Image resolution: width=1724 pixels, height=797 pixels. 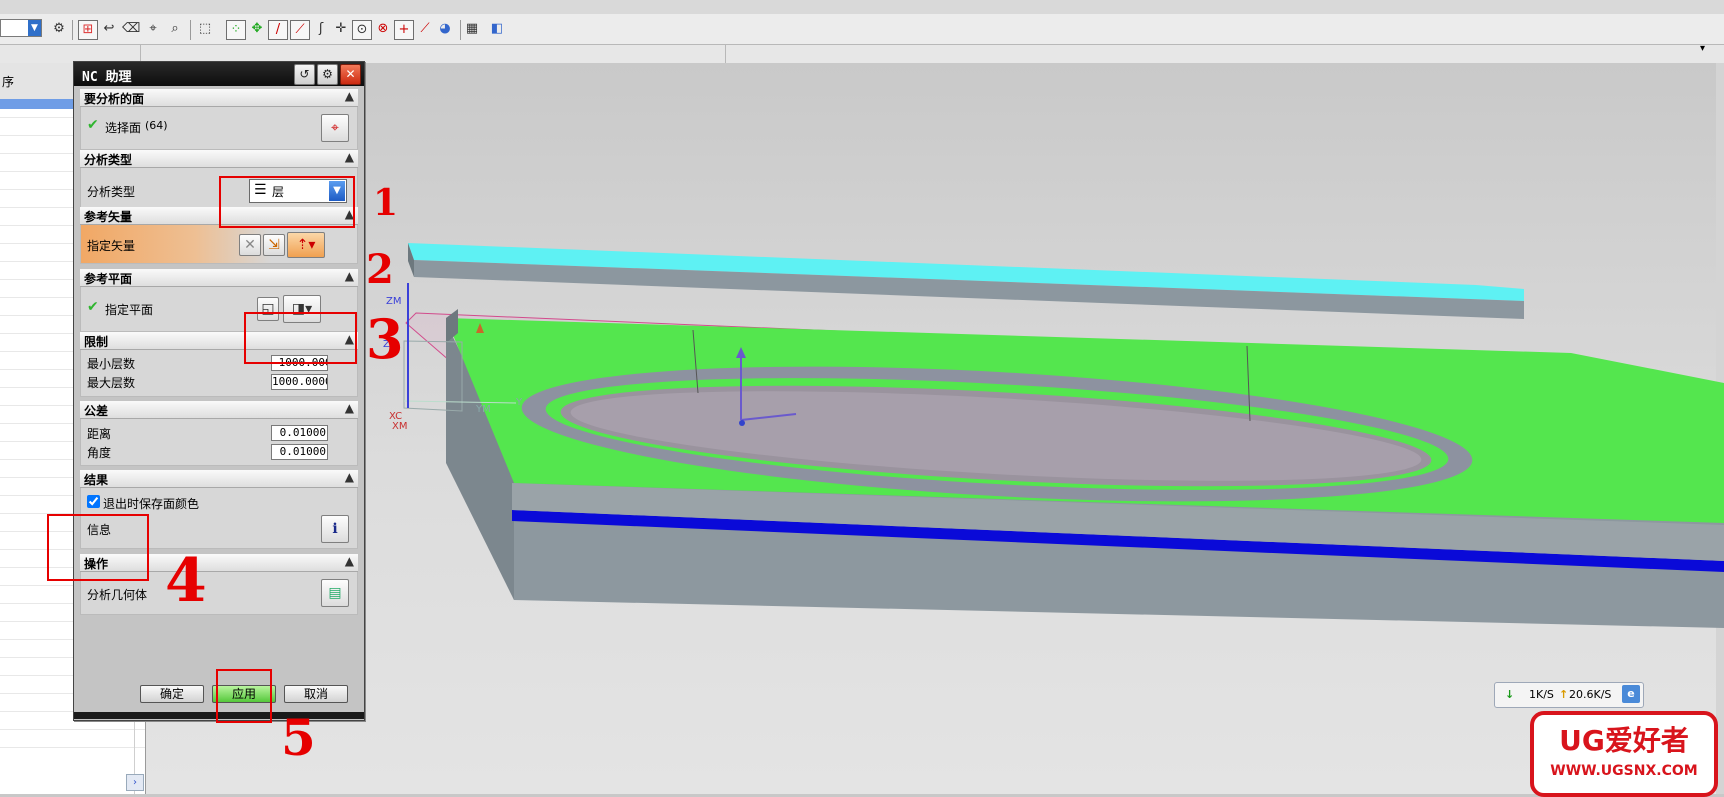 What do you see at coordinates (108, 160) in the screenshot?
I see `section-title: 分析类型` at bounding box center [108, 160].